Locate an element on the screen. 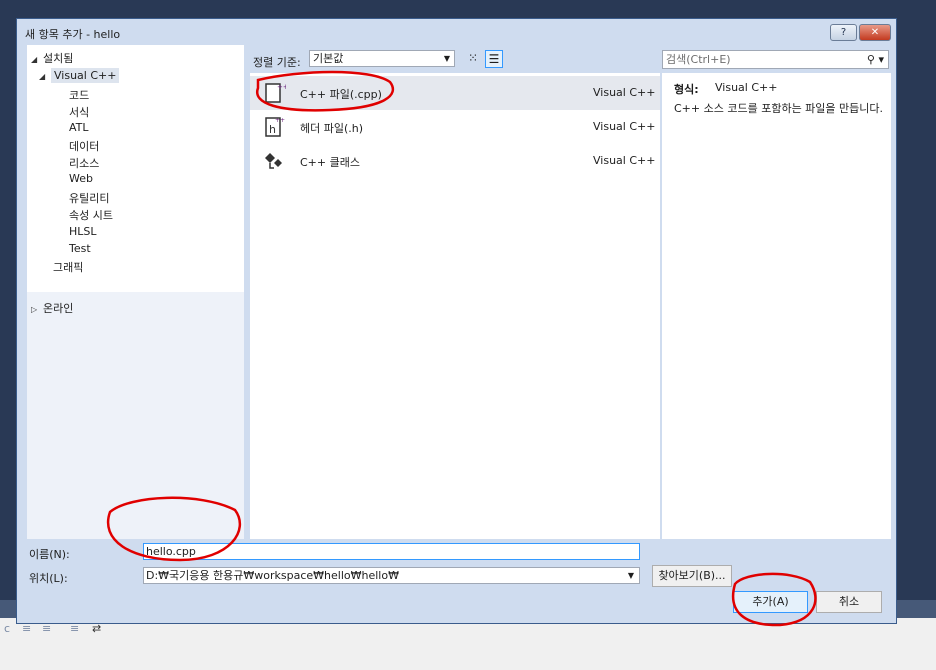 The width and height of the screenshot is (936, 670). help-button: ? is located at coordinates (843, 32).